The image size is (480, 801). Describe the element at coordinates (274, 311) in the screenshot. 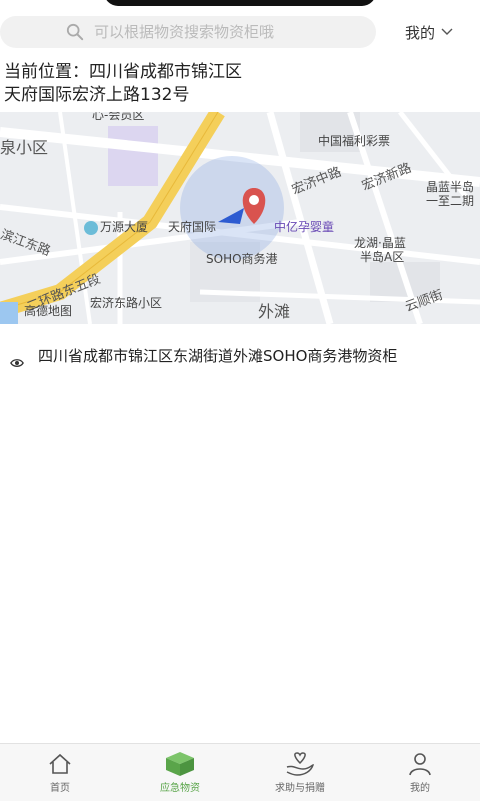

I see `map-label-waitan: 外滩` at that location.